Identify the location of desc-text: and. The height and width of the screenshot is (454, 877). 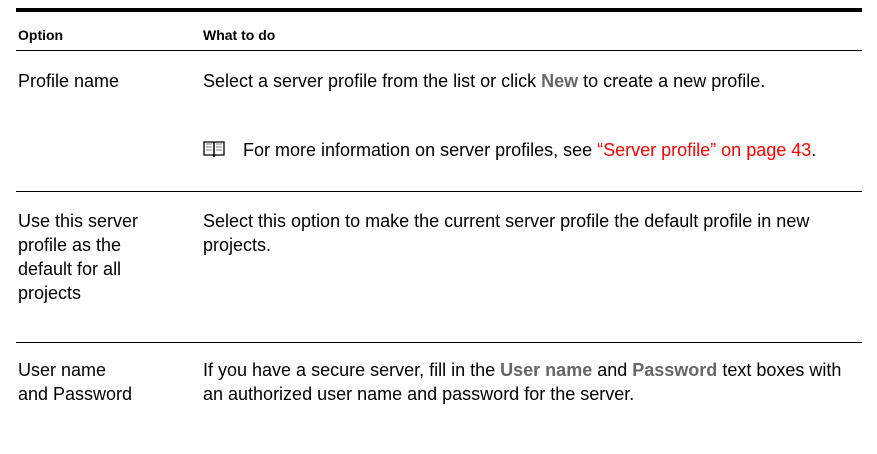
(612, 370).